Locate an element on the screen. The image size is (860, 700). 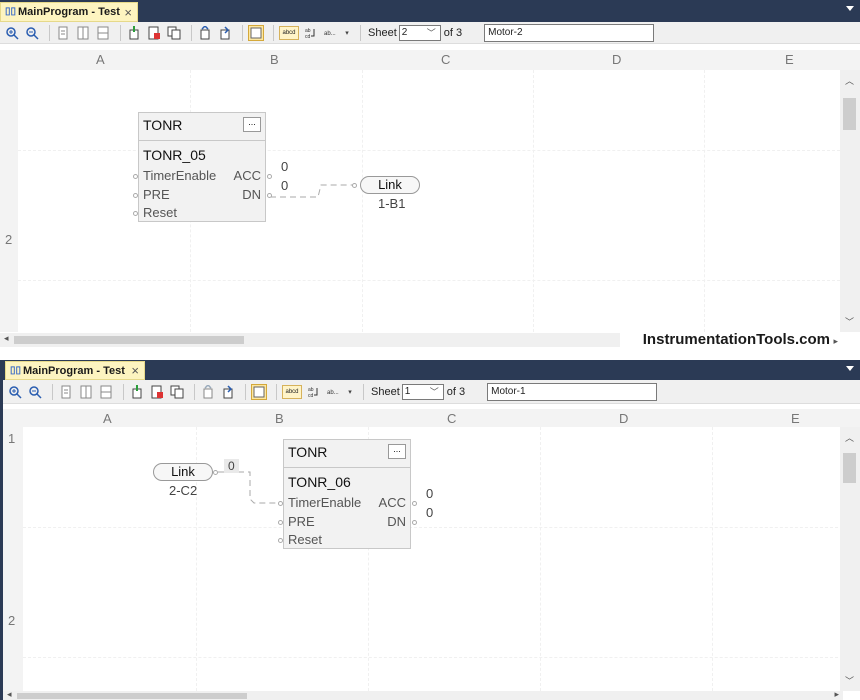
horizontal-scrollbar: ◂ ▸ is located at coordinates (423, 694).